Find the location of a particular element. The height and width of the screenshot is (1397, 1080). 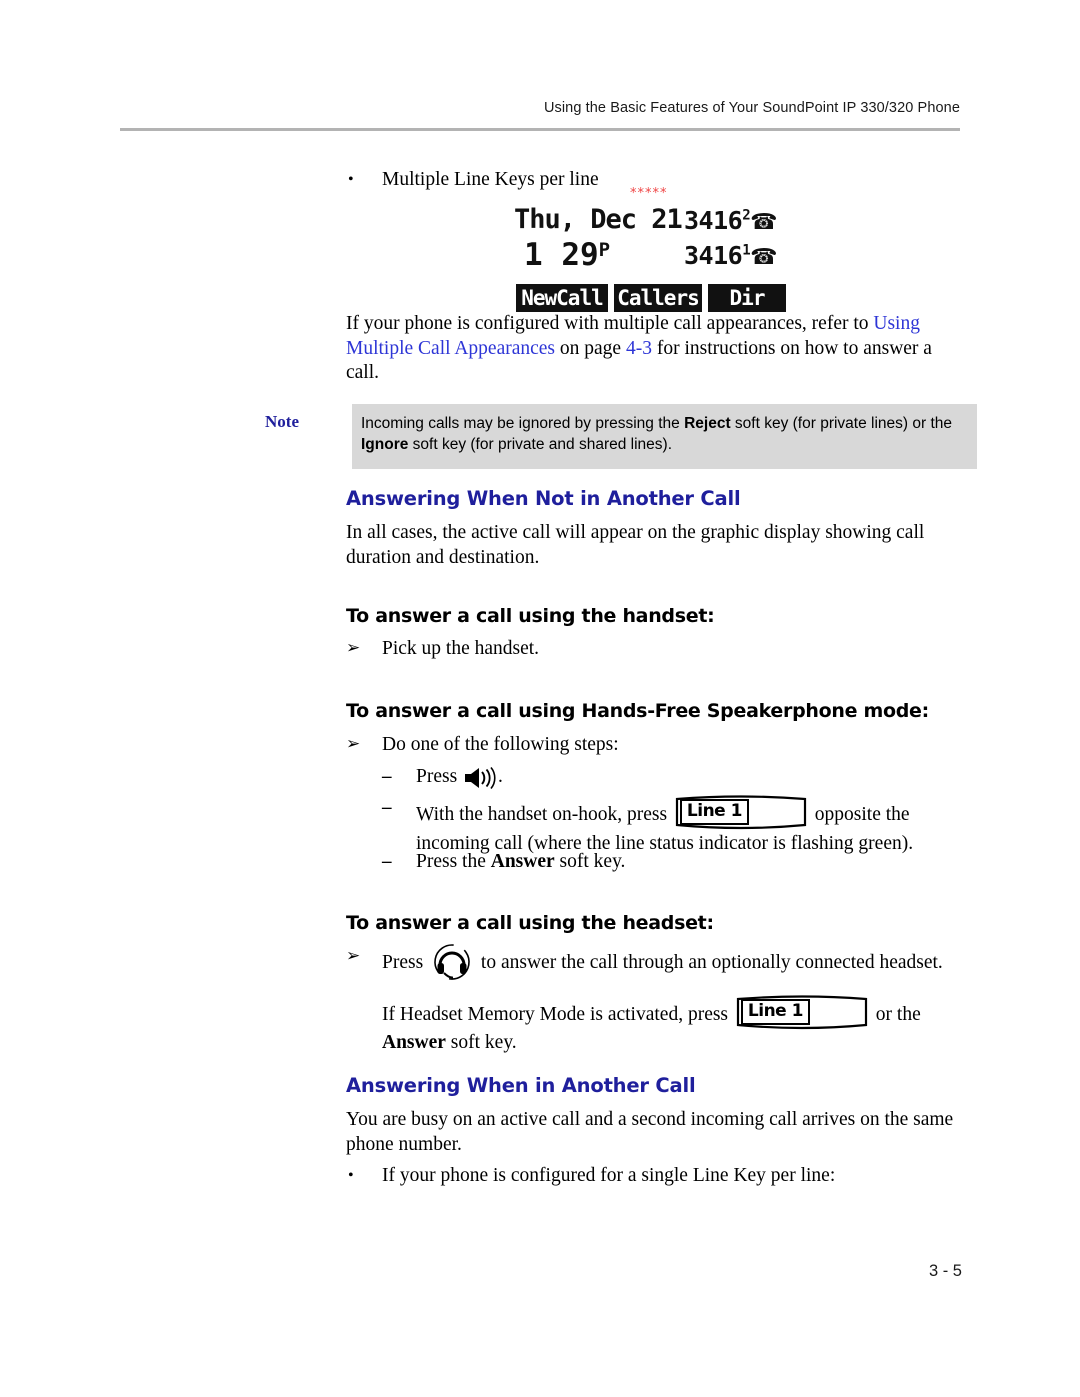

softkey-dir: Dir is located at coordinates (747, 298).